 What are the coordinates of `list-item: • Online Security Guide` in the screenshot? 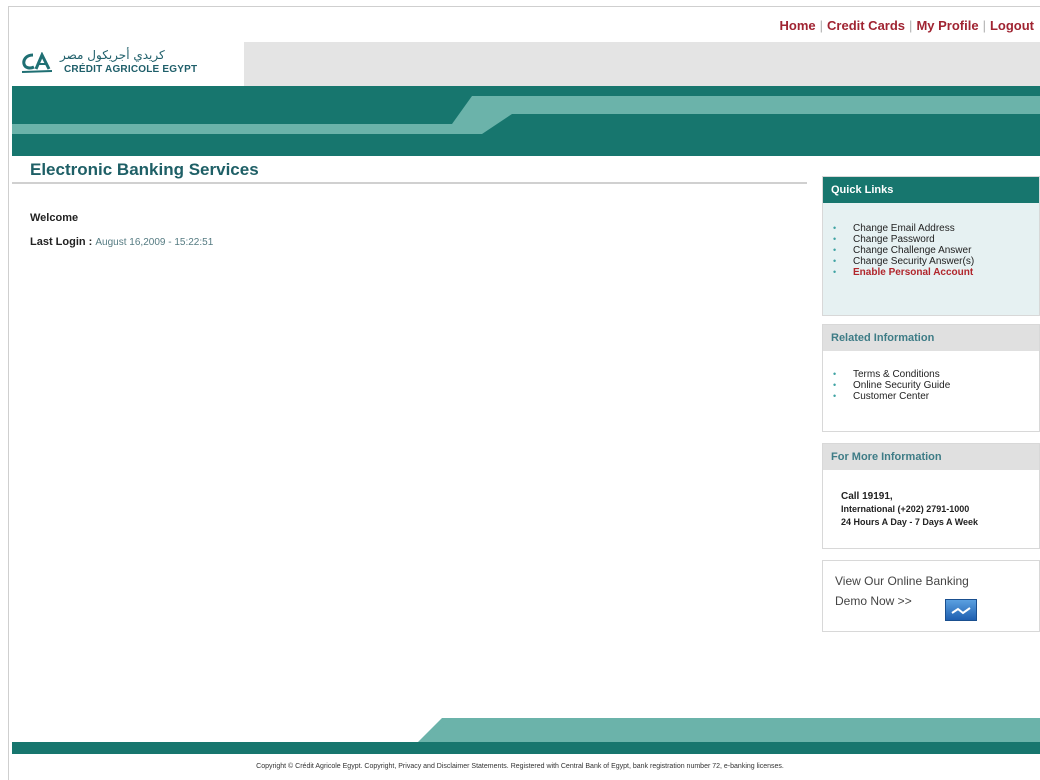 It's located at (936, 385).